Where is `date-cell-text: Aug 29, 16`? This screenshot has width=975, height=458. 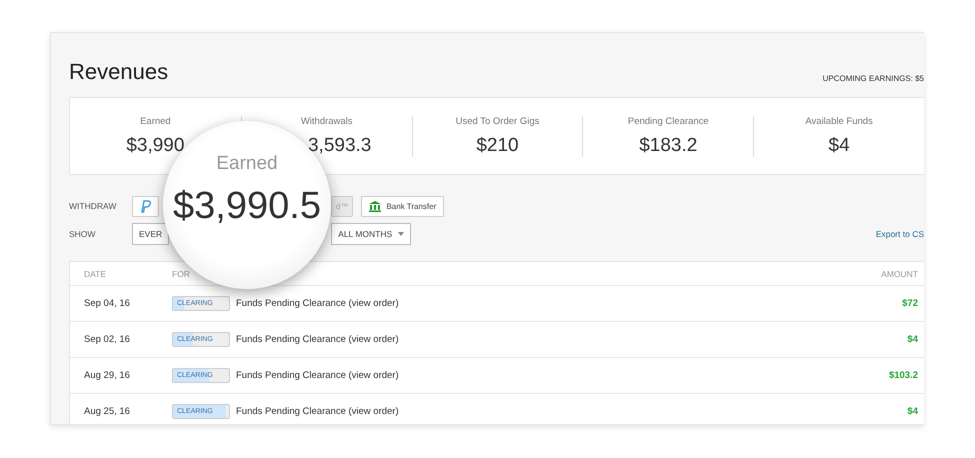 date-cell-text: Aug 29, 16 is located at coordinates (107, 375).